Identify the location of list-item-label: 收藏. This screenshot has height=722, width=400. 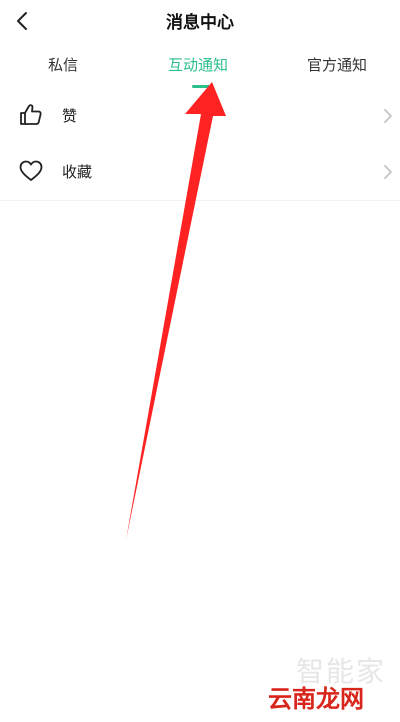
(77, 172).